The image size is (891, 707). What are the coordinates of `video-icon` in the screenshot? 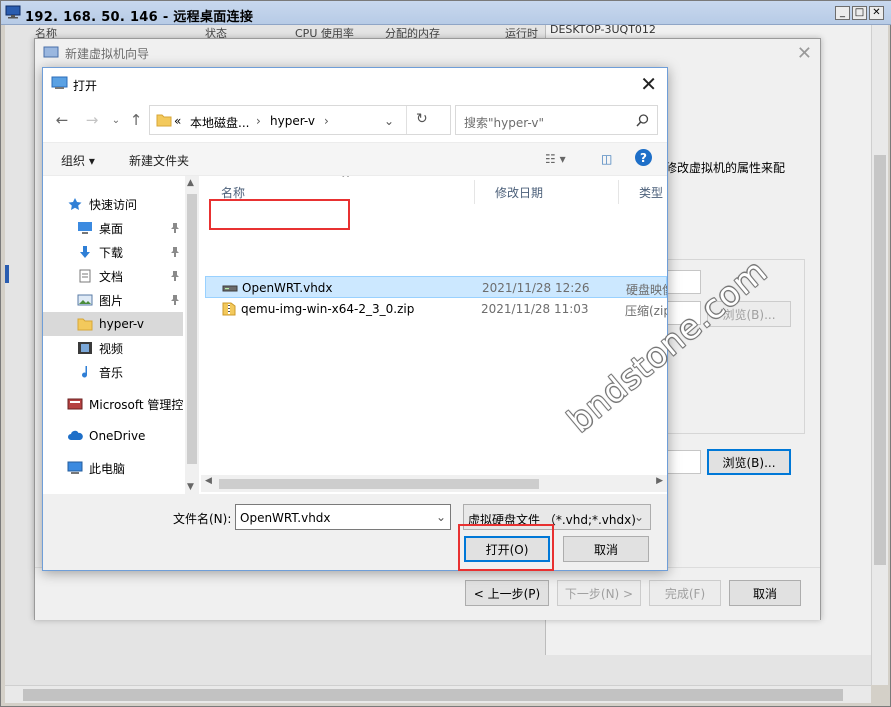 It's located at (85, 348).